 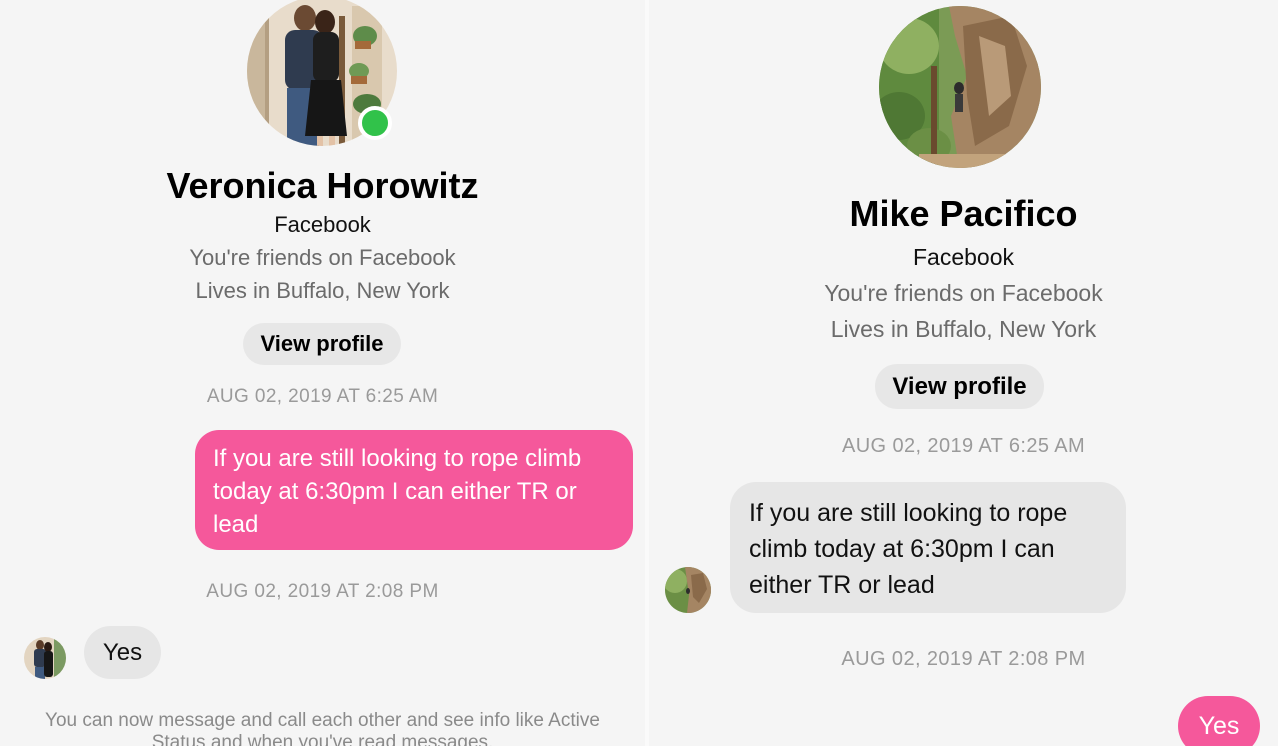 I want to click on incoming-message-bubble: Yes, so click(x=122, y=652).